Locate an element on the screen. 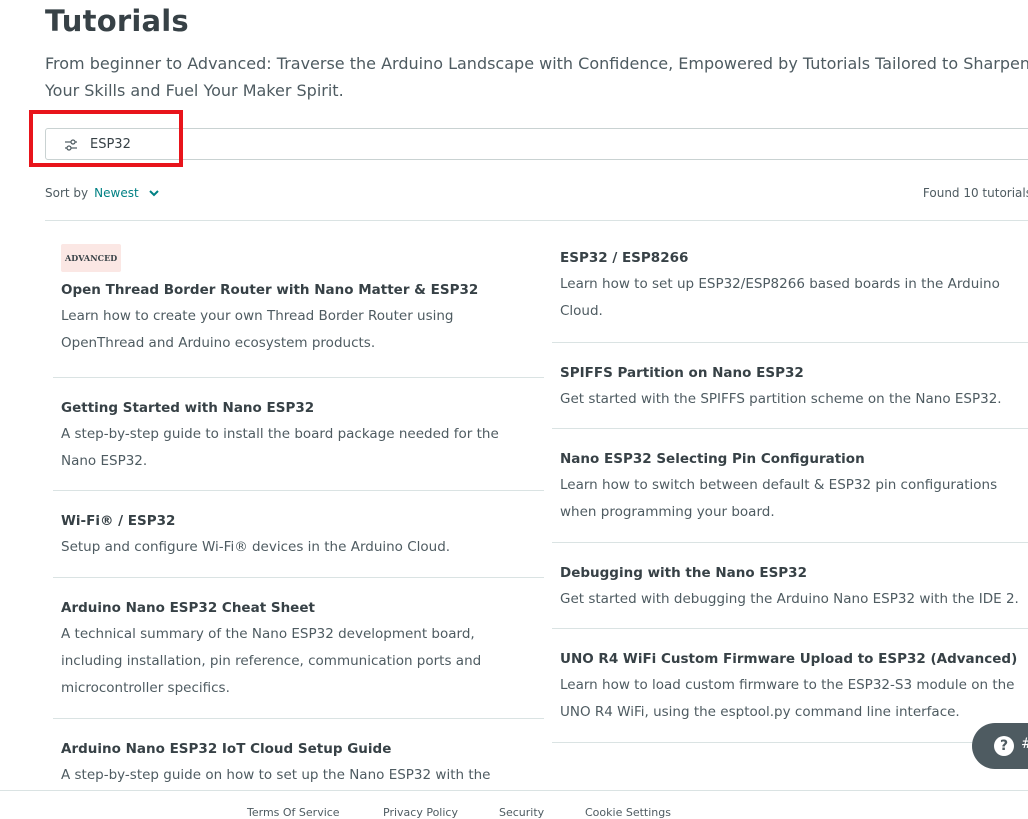 This screenshot has width=1028, height=819. footer-link-privacy: Privacy Policy is located at coordinates (420, 812).